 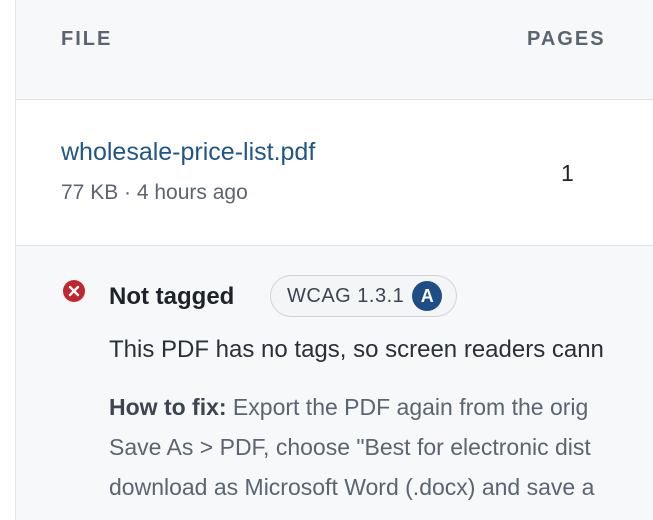 I want to click on column-header-pages: PAGES, so click(x=566, y=39).